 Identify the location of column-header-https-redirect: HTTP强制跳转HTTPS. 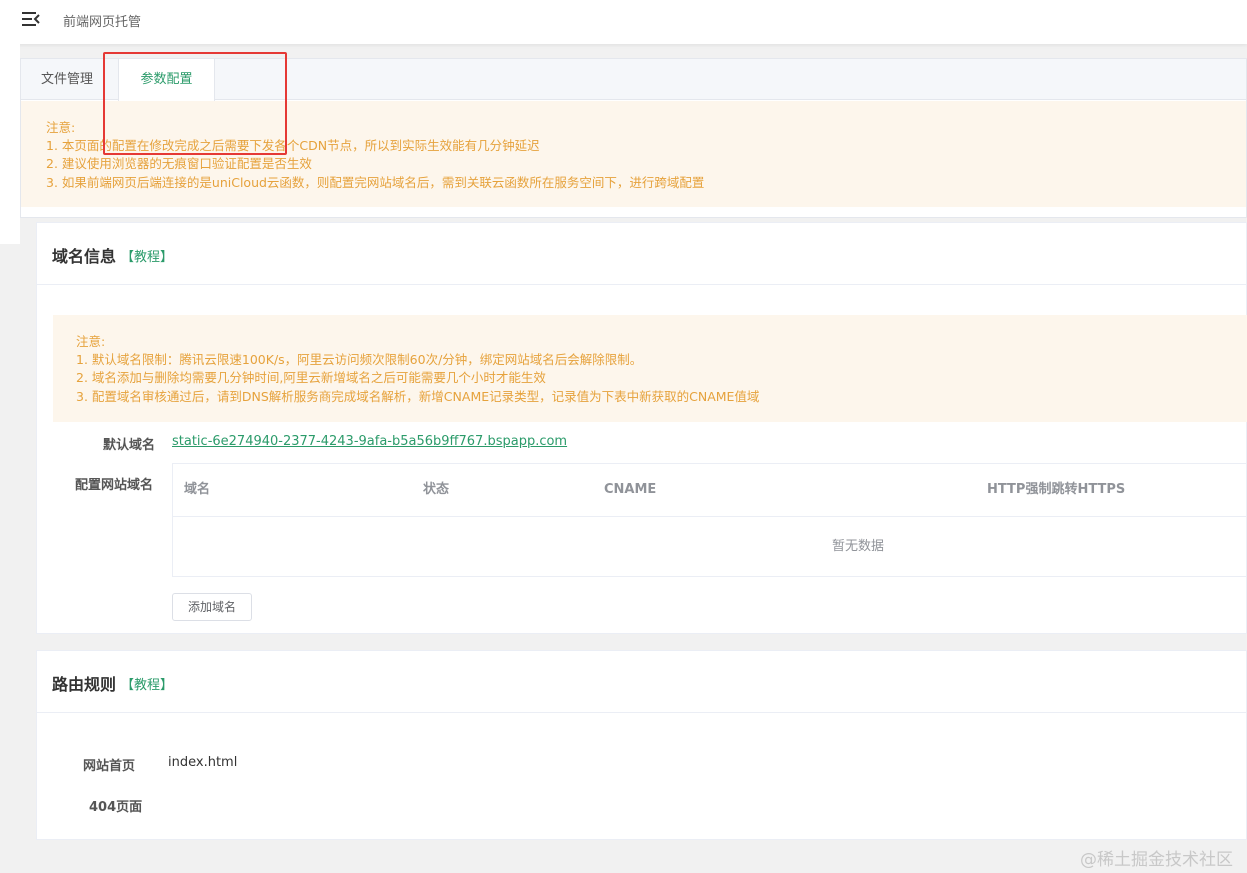
(1056, 489).